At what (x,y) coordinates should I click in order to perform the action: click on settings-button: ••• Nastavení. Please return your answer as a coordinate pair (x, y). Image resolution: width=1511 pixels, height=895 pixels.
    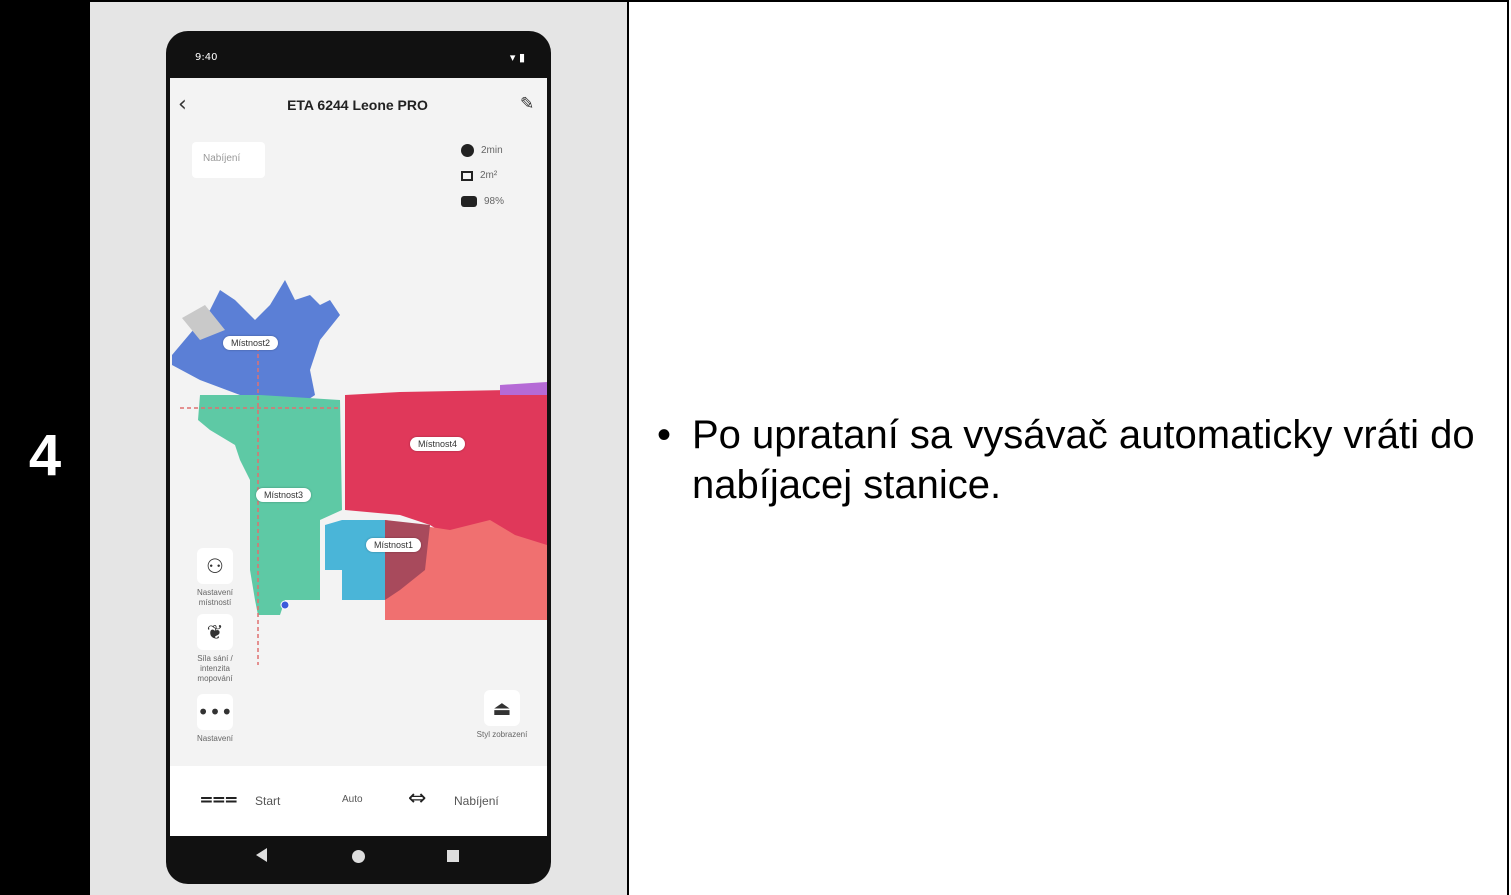
    Looking at the image, I should click on (215, 719).